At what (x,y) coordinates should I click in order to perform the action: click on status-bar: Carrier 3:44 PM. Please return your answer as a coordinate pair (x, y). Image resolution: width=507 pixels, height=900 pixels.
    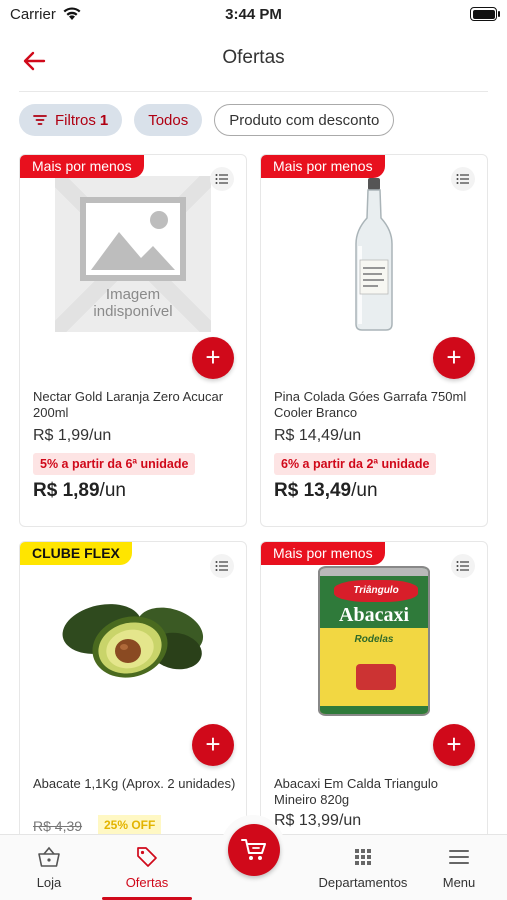
    Looking at the image, I should click on (253, 15).